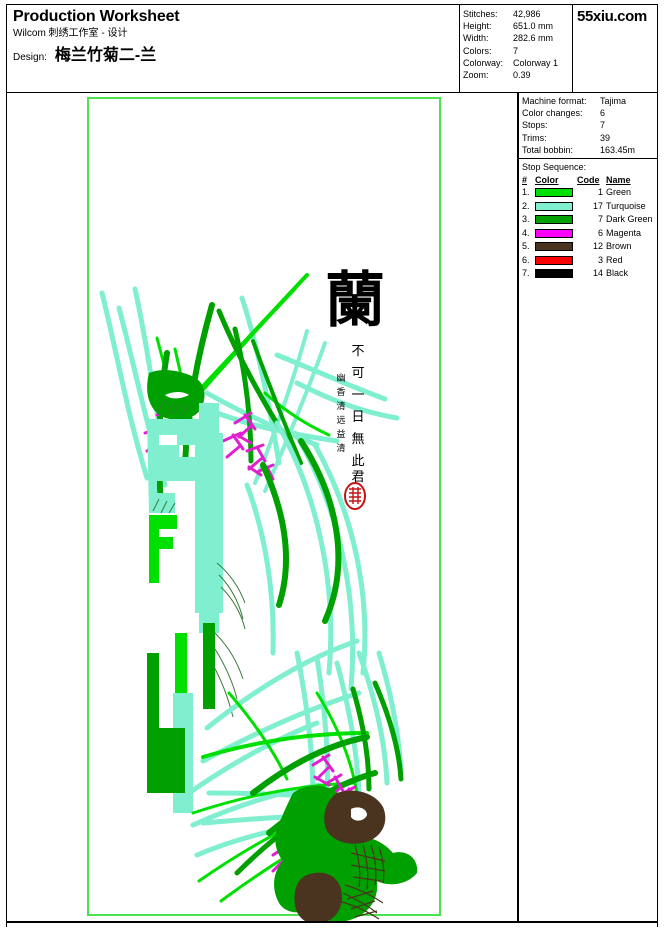 The height and width of the screenshot is (929, 664). I want to click on rock-turquoise-column-center-wide, so click(209, 523).